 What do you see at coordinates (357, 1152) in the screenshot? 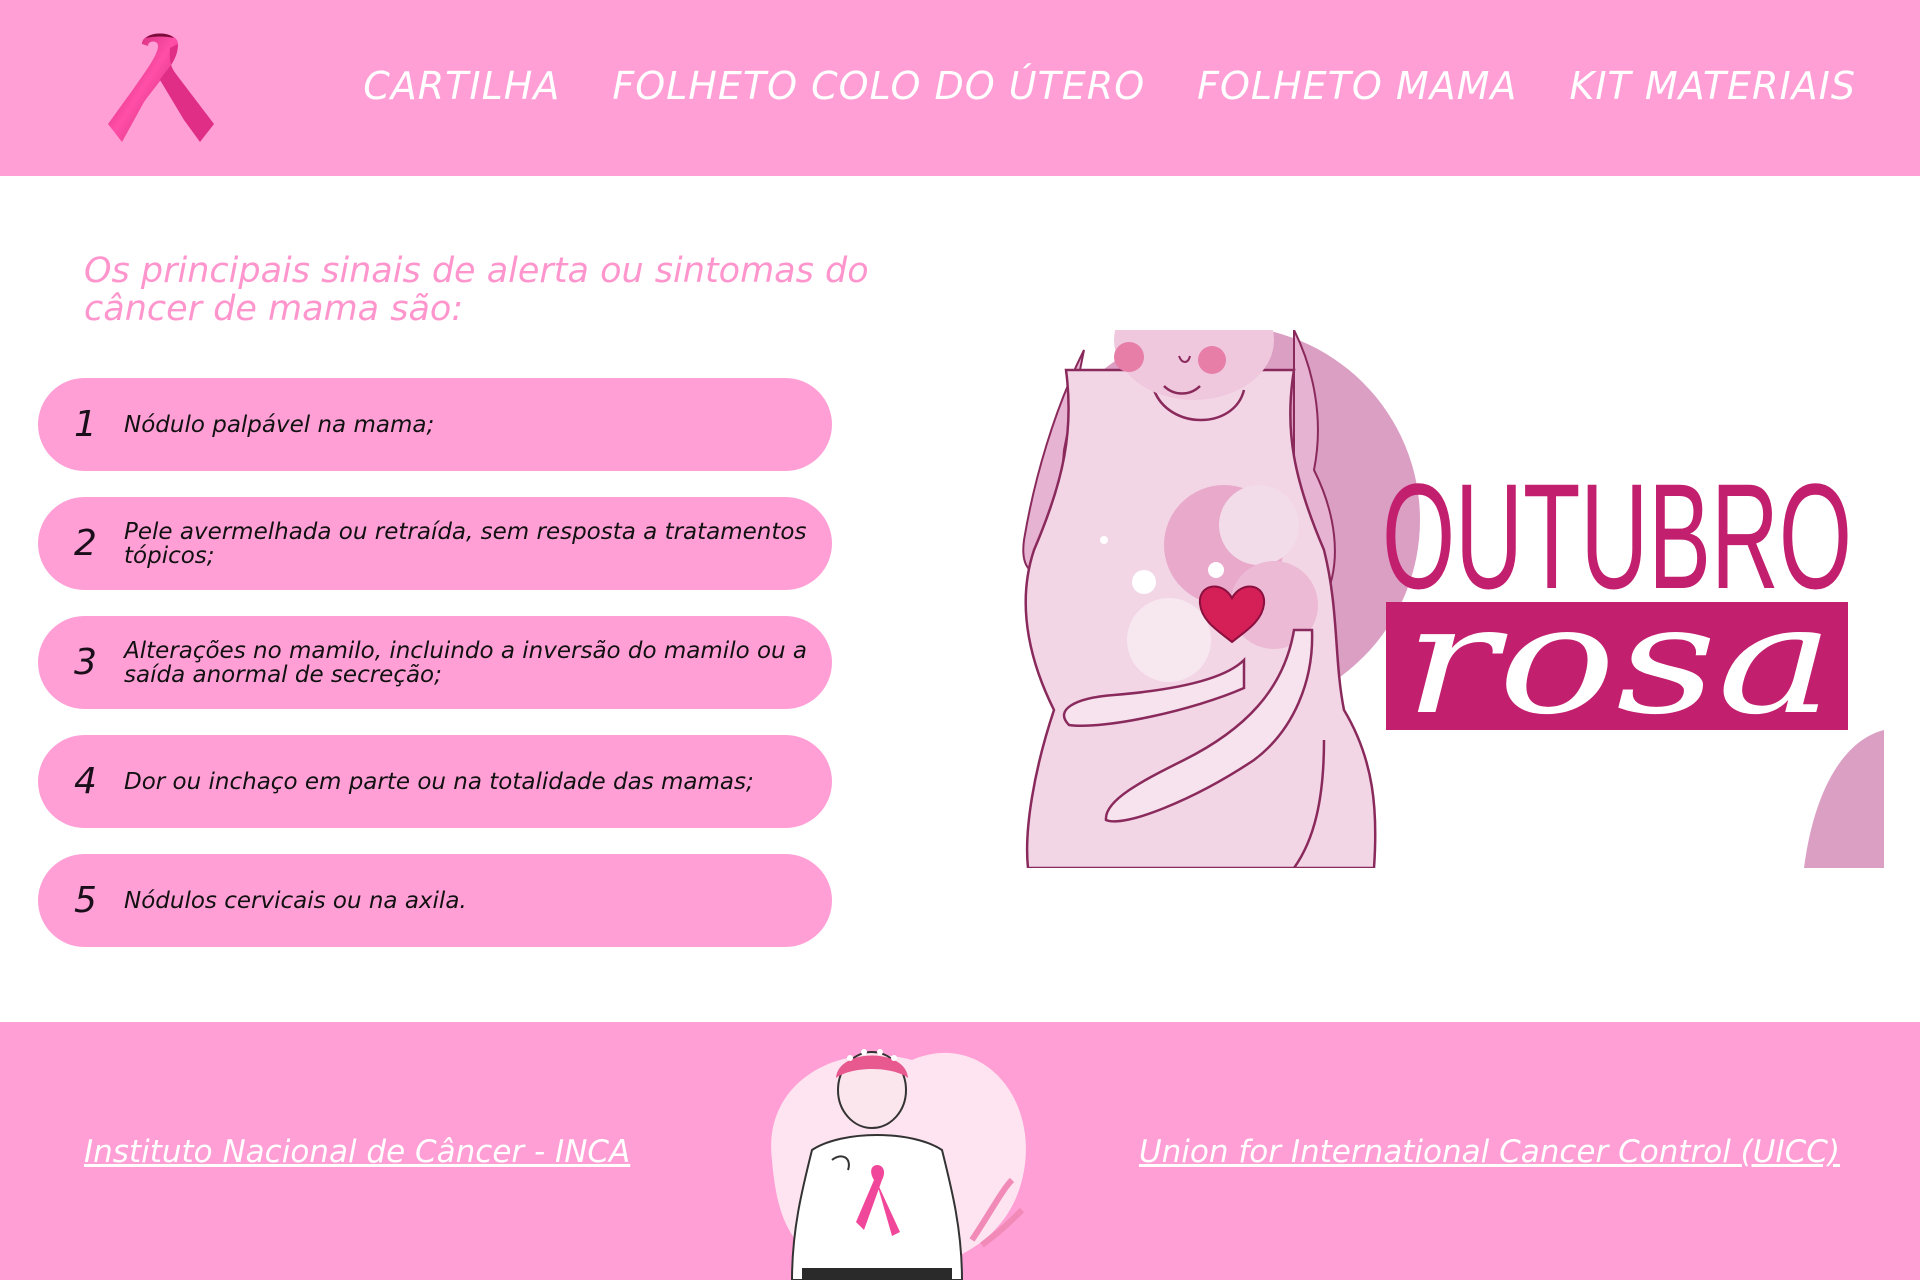
I see `inca-link: Instituto Nacional de Câncer - INCA` at bounding box center [357, 1152].